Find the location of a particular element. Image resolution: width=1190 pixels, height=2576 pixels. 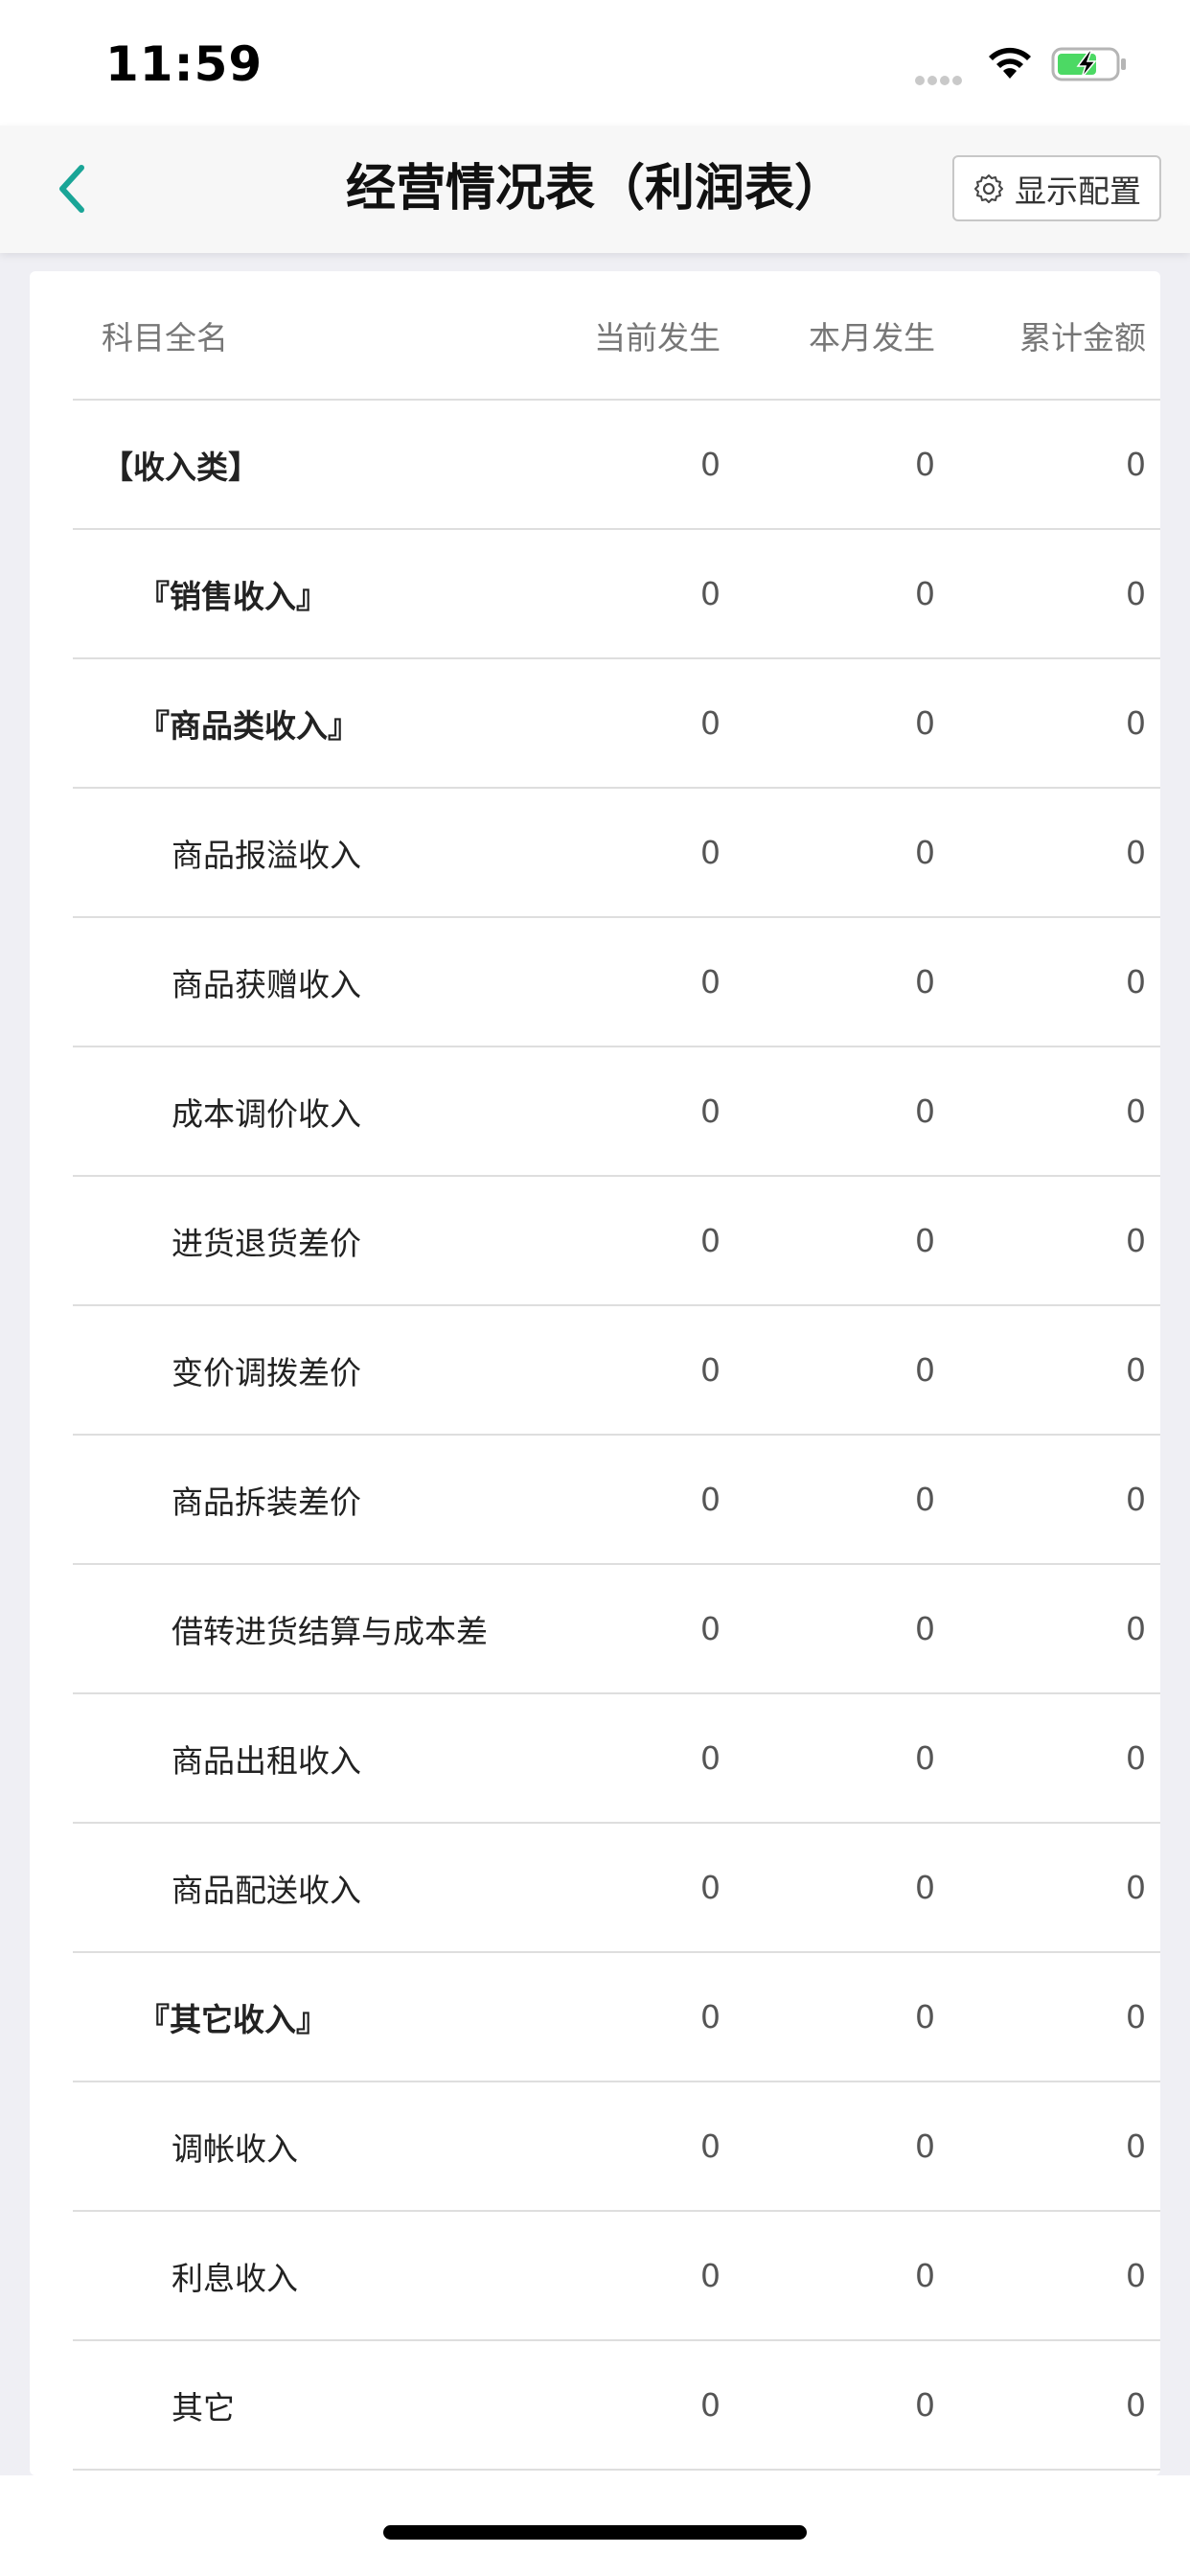

home-indicator is located at coordinates (595, 2532).